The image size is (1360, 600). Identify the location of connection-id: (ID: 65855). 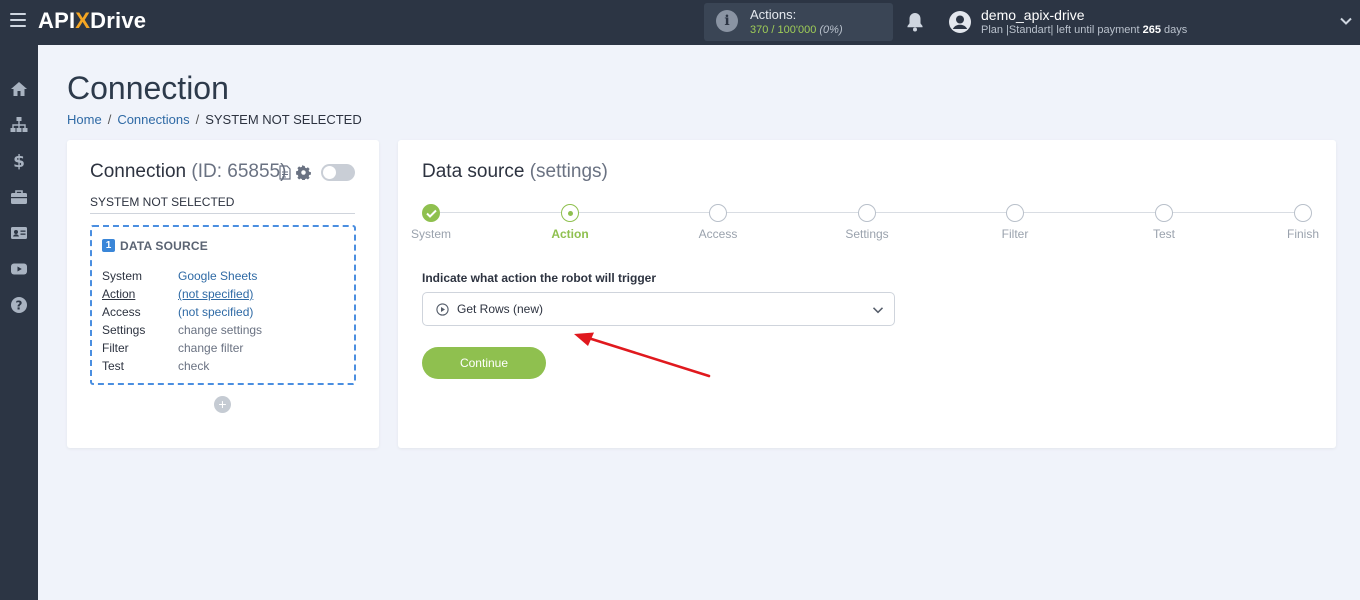
(239, 171).